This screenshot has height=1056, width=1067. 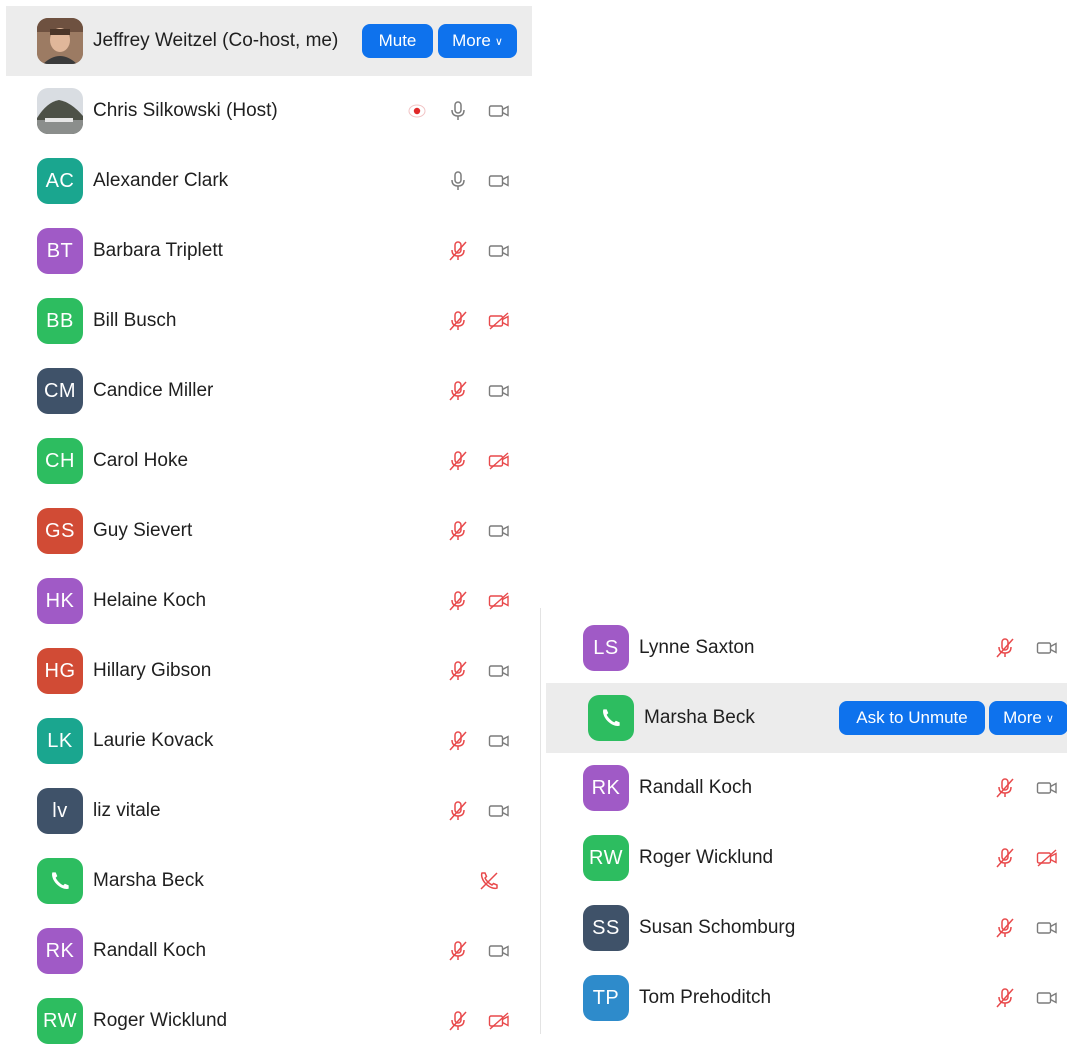 I want to click on participant-row: LS Lynne Saxton, so click(x=804, y=648).